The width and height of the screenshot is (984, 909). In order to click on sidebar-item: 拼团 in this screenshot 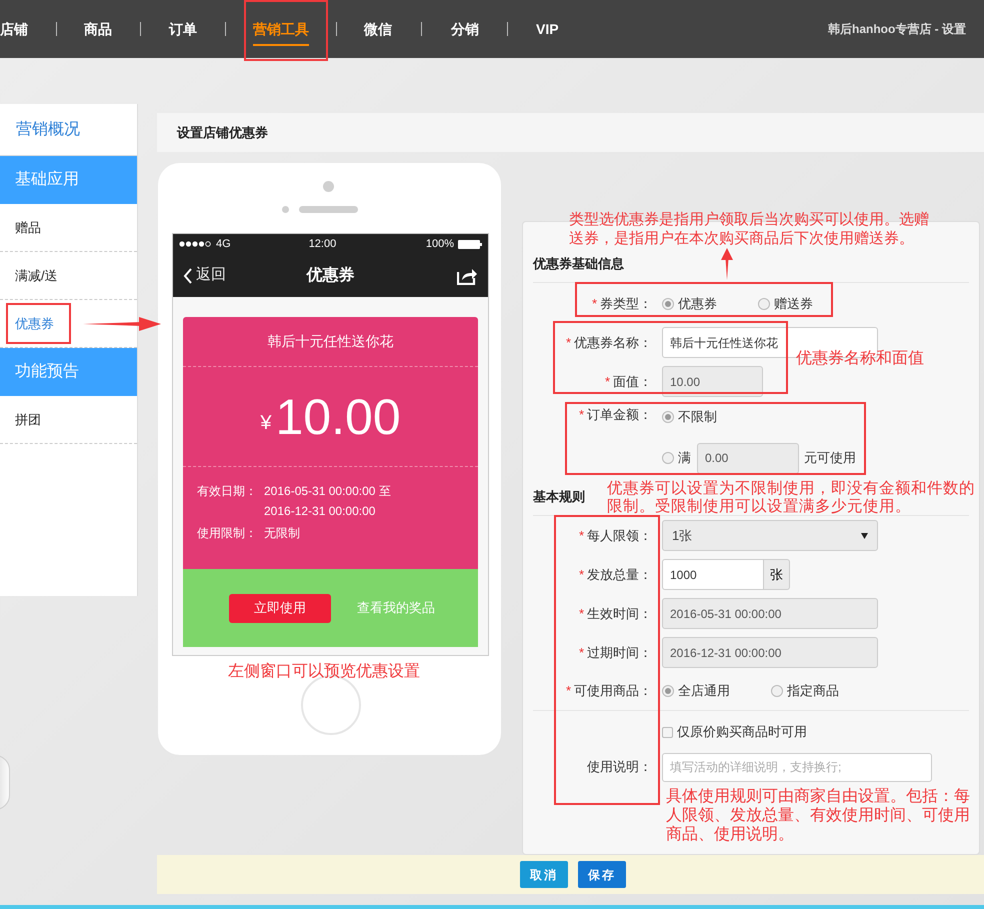, I will do `click(68, 420)`.